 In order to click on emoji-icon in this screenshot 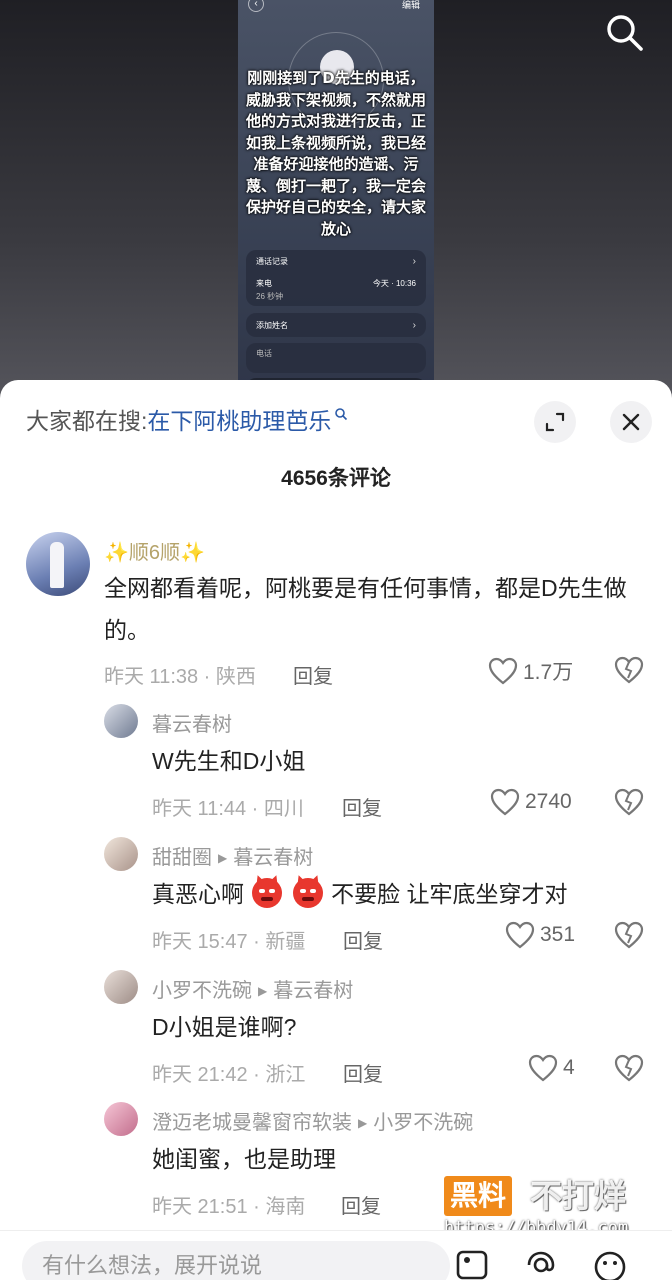, I will do `click(610, 1264)`.